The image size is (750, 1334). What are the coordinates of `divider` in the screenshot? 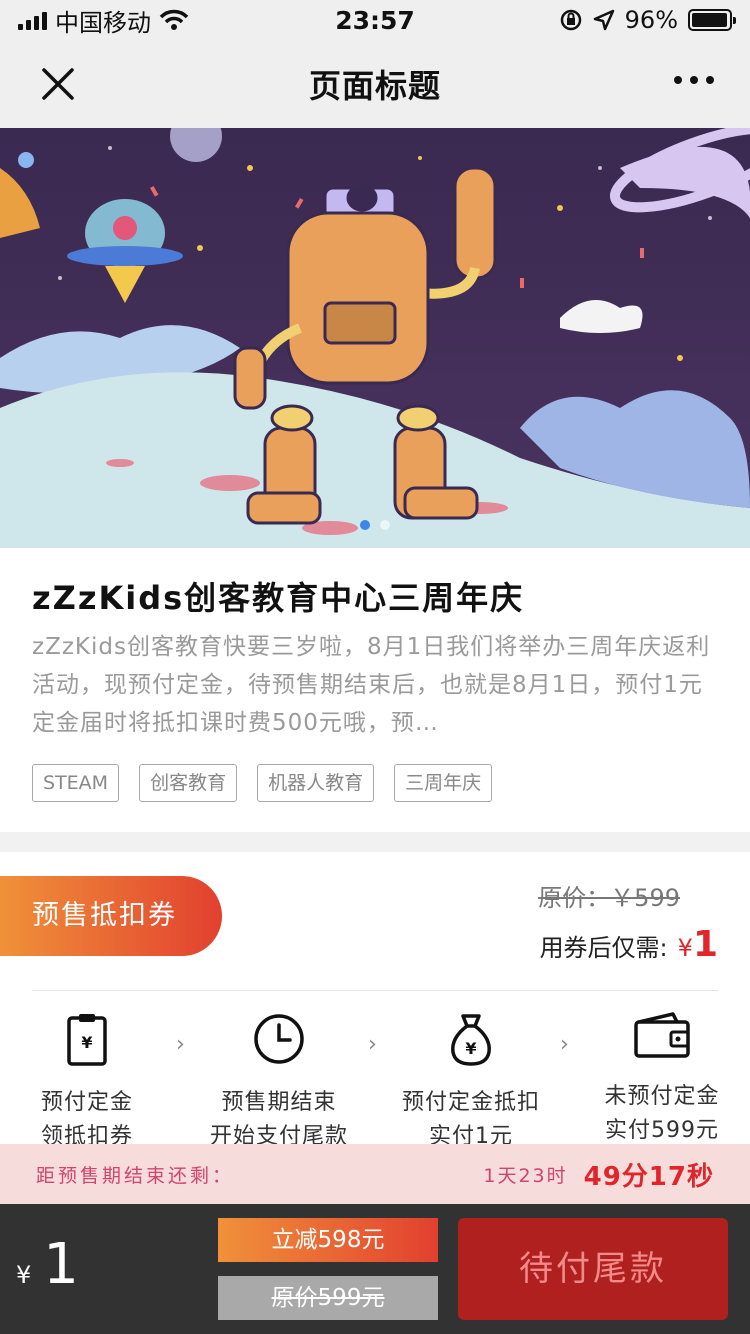 It's located at (375, 990).